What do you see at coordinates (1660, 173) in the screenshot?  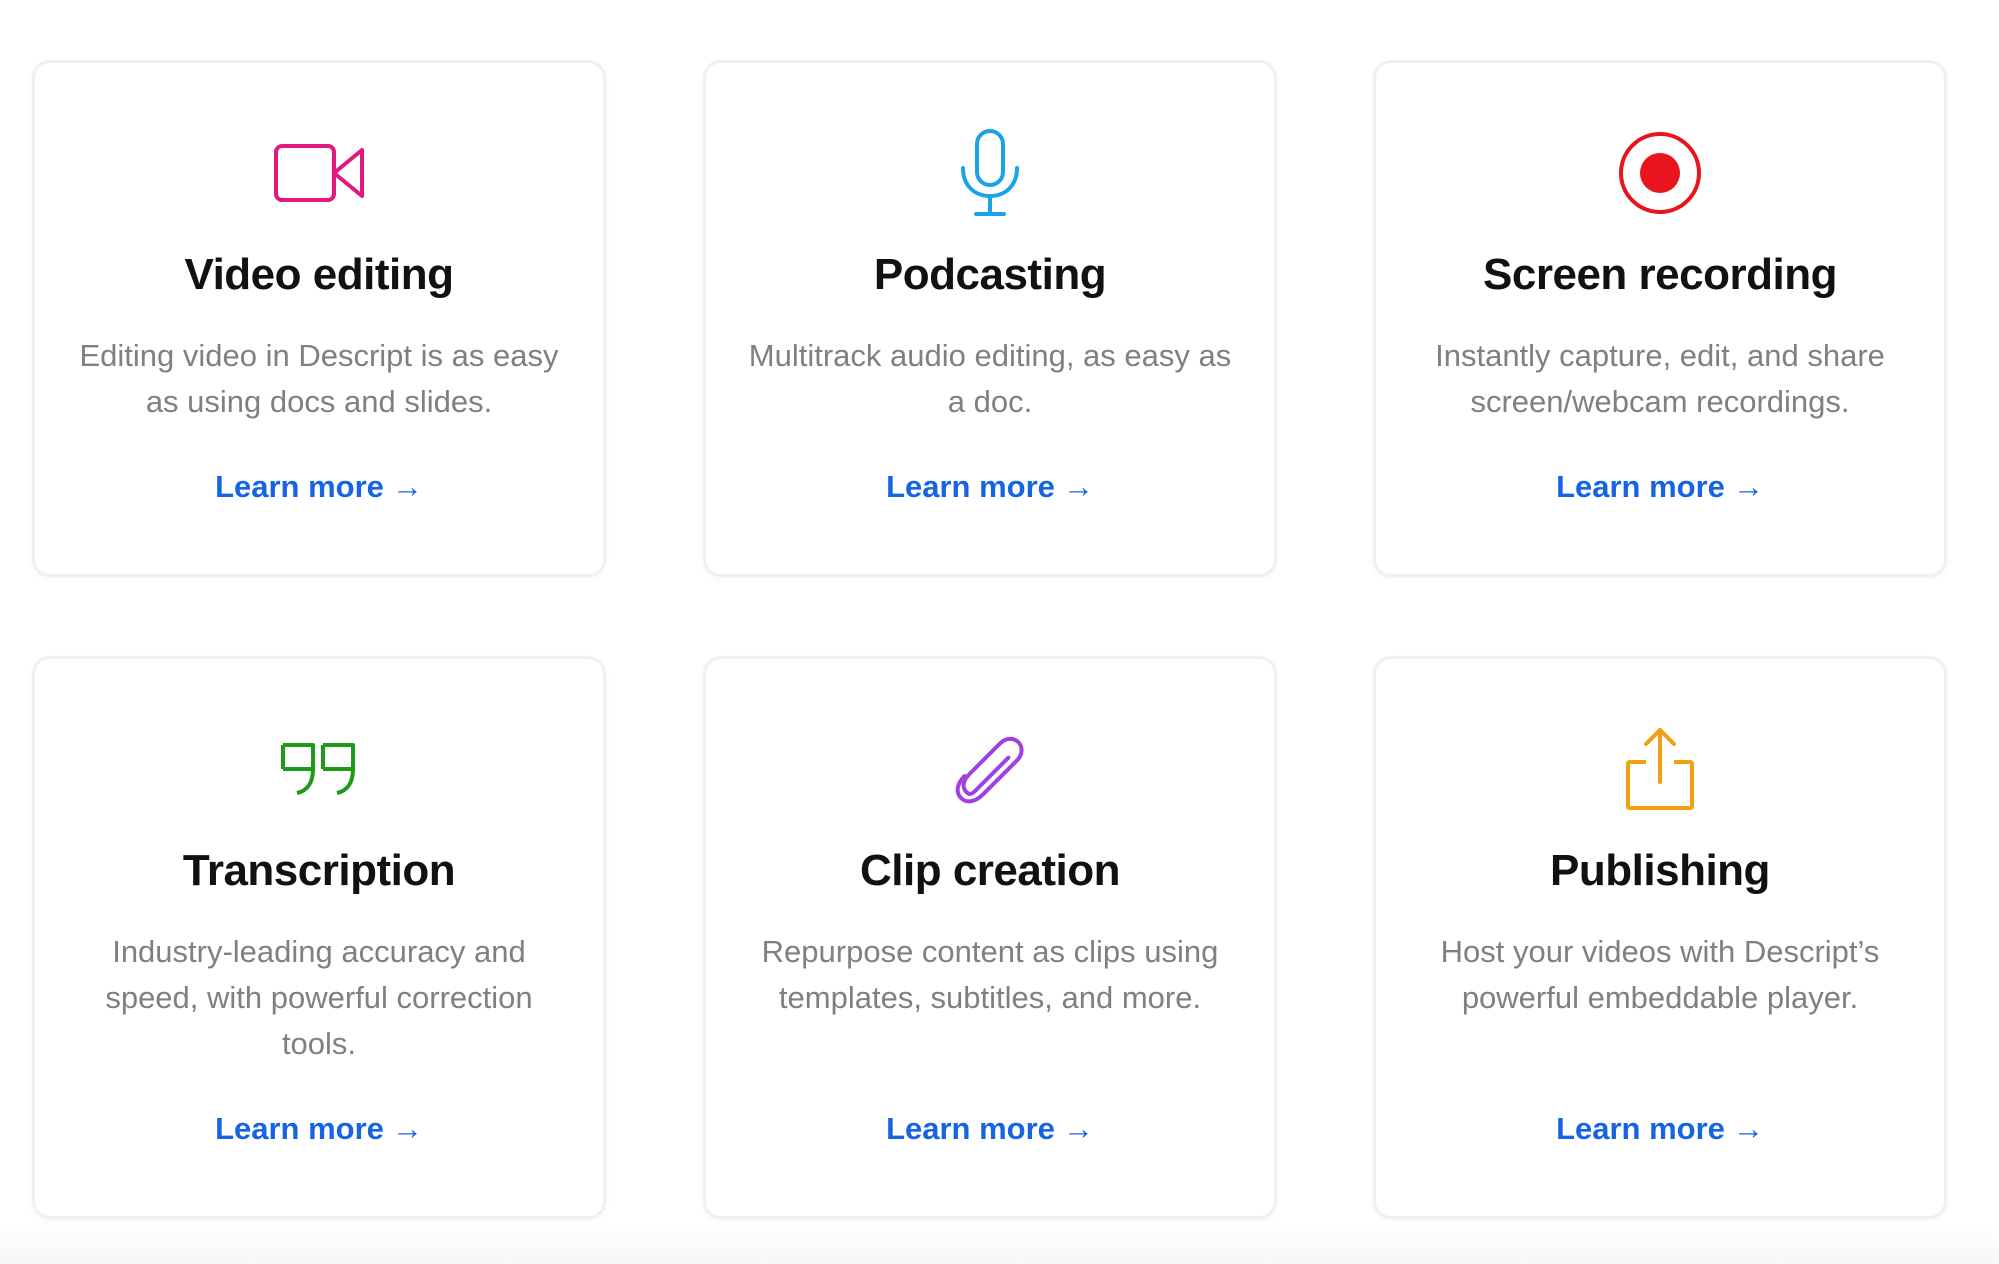 I see `record-icon` at bounding box center [1660, 173].